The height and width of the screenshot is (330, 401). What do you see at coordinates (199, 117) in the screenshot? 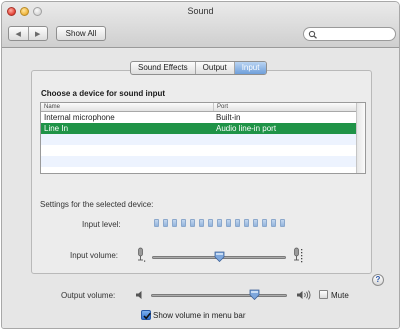
I see `table-row-internal-microphone: Internal microphone Built-in` at bounding box center [199, 117].